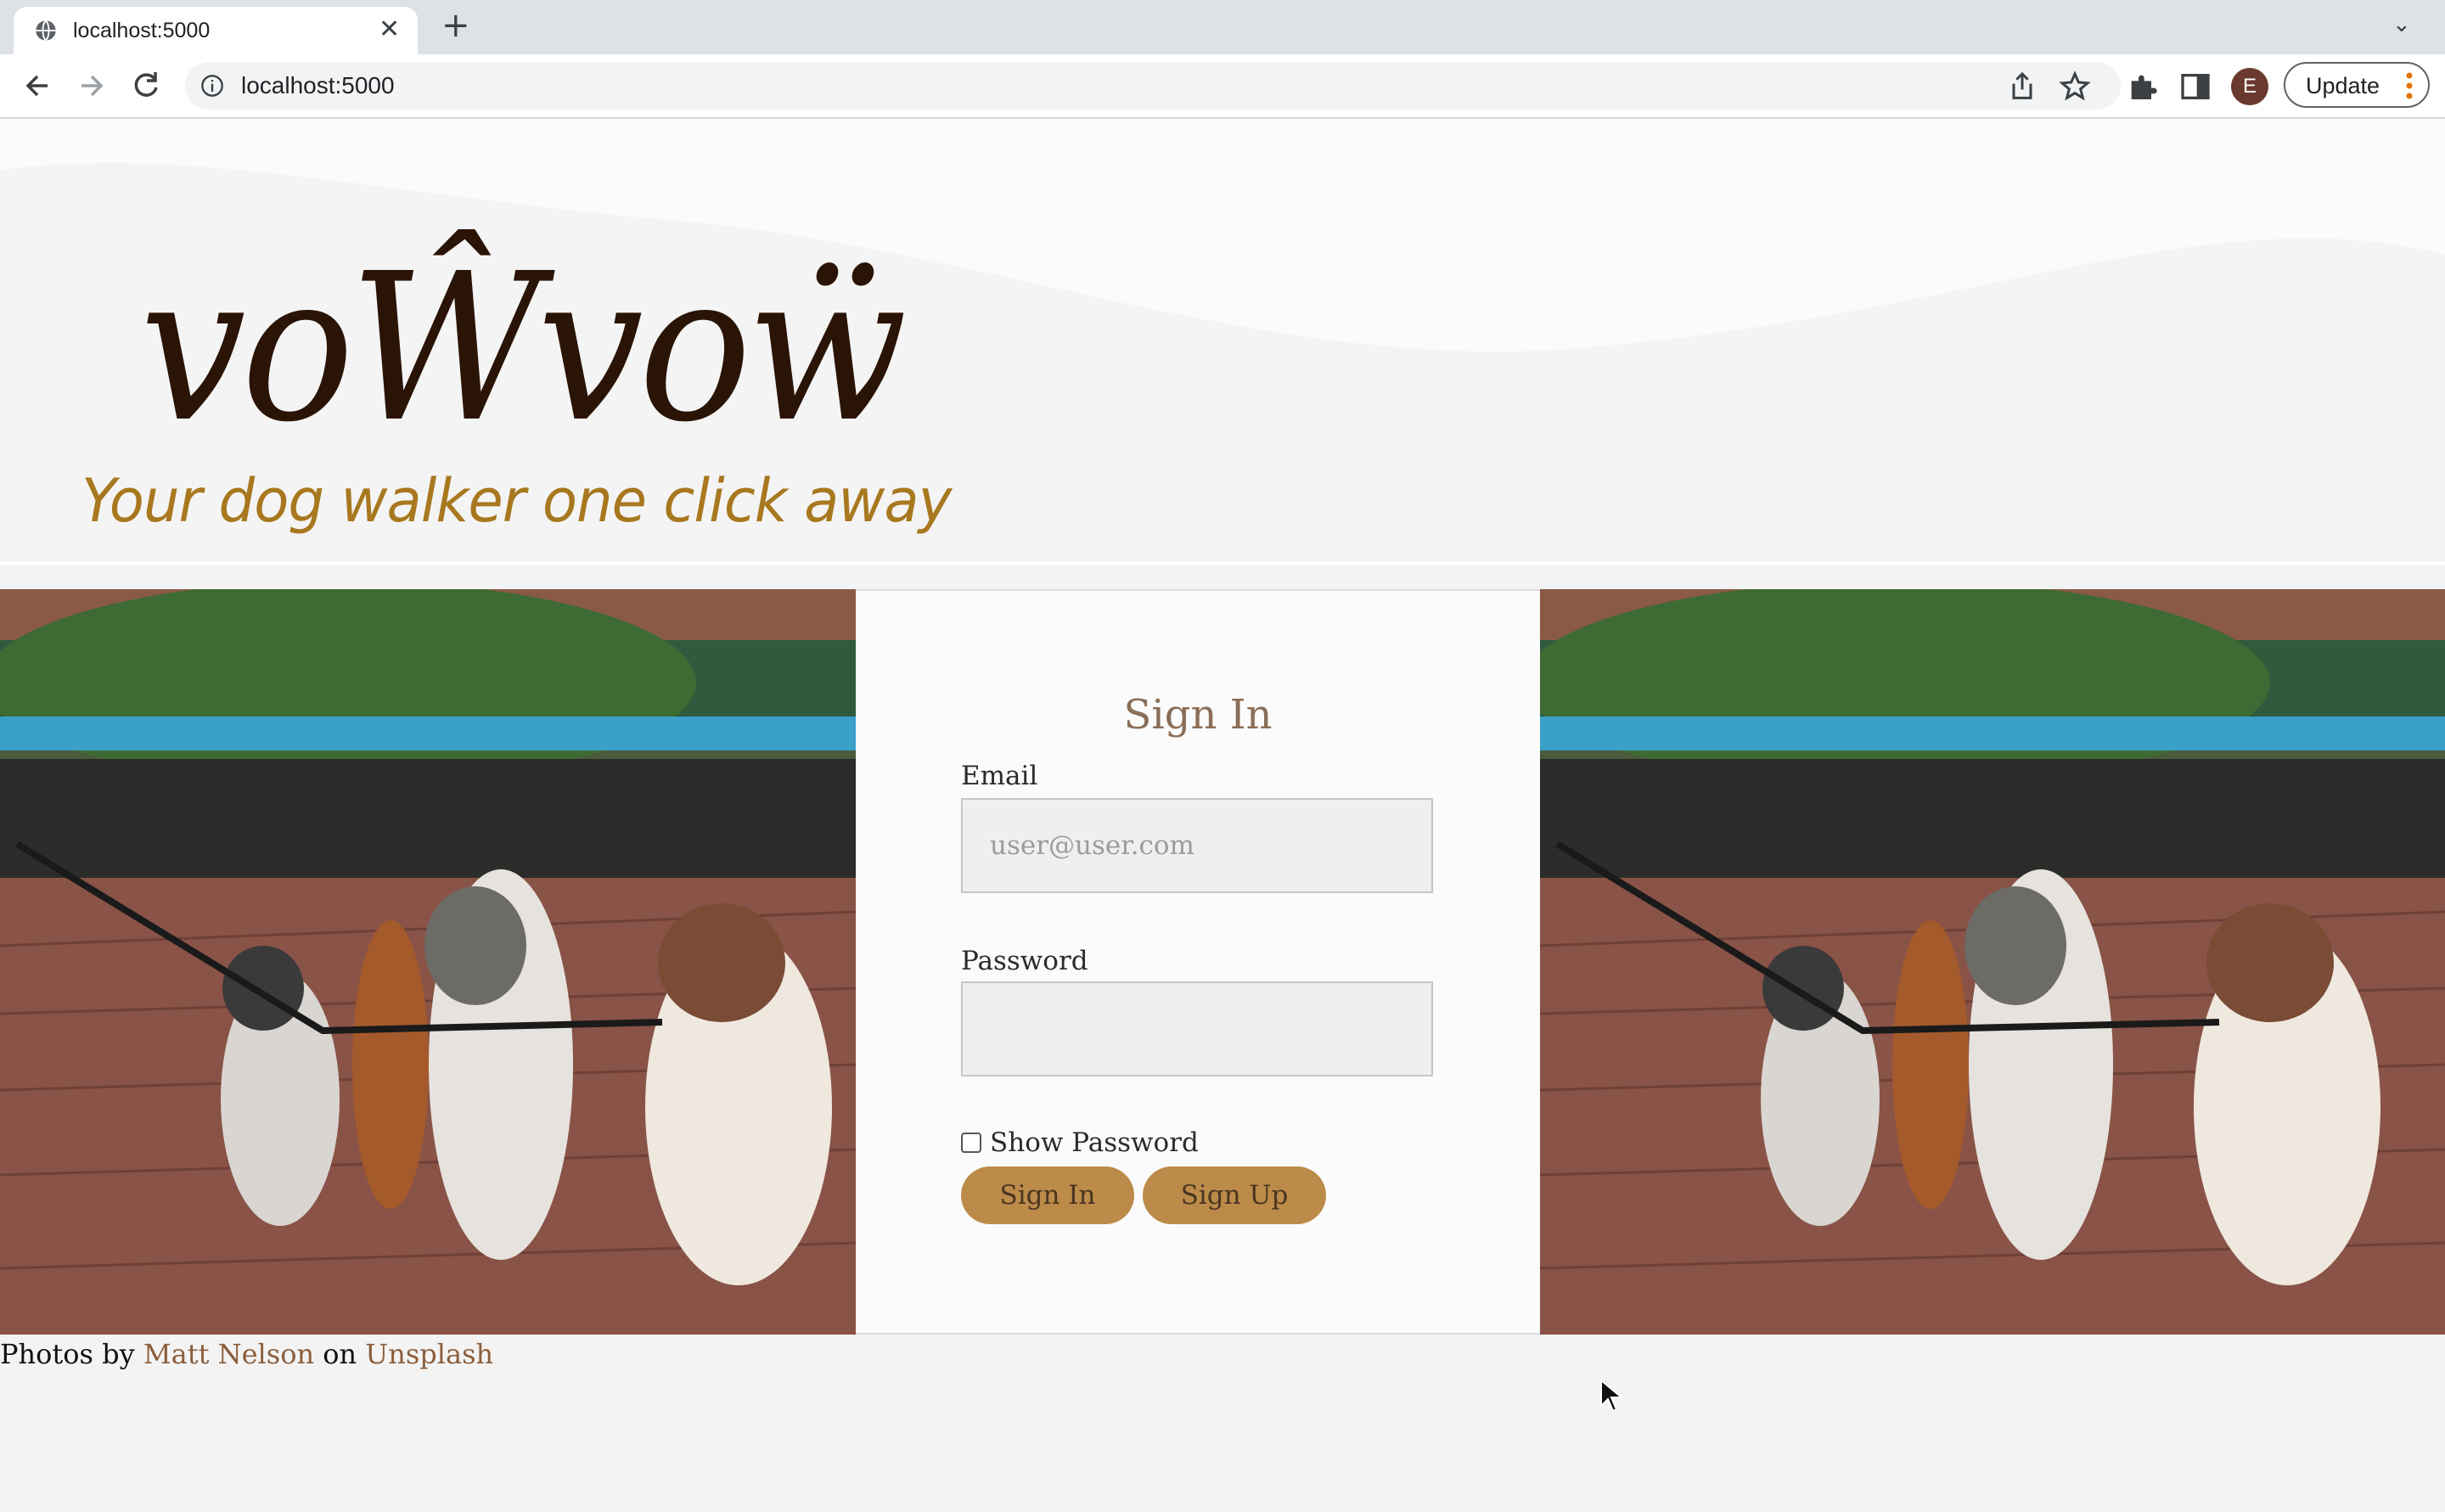  Describe the element at coordinates (1024, 961) in the screenshot. I see `password-label: Password` at that location.